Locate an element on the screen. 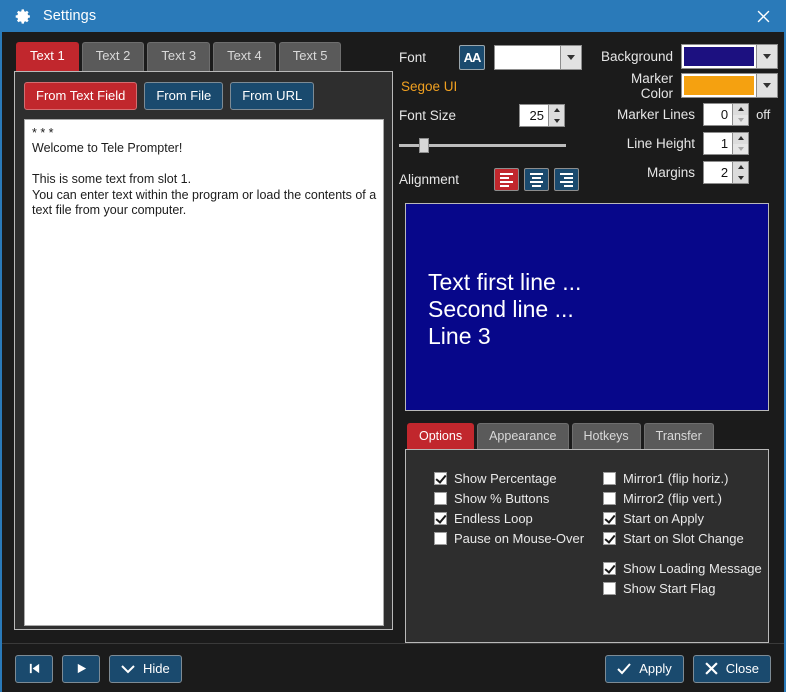 The width and height of the screenshot is (786, 692). slot-tab-text5: Text 5 is located at coordinates (310, 56).